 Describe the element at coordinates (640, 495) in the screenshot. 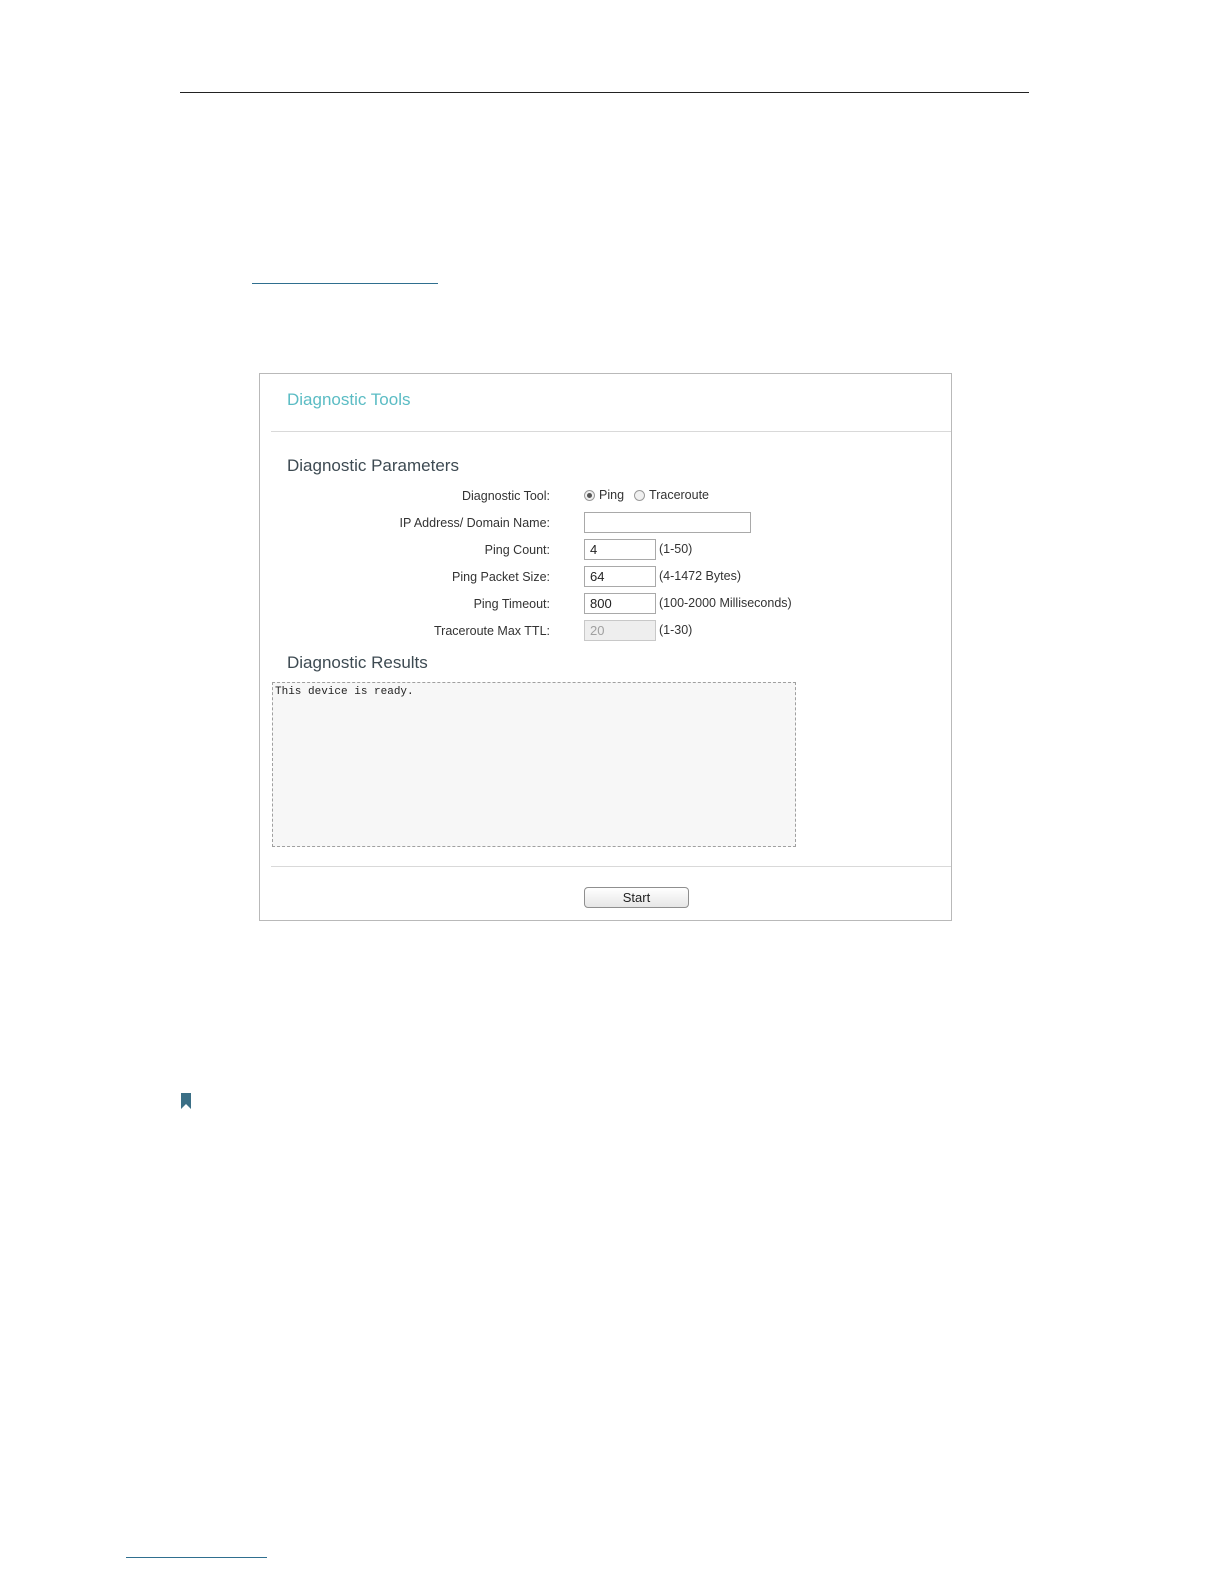

I see `traceroute-radio` at that location.